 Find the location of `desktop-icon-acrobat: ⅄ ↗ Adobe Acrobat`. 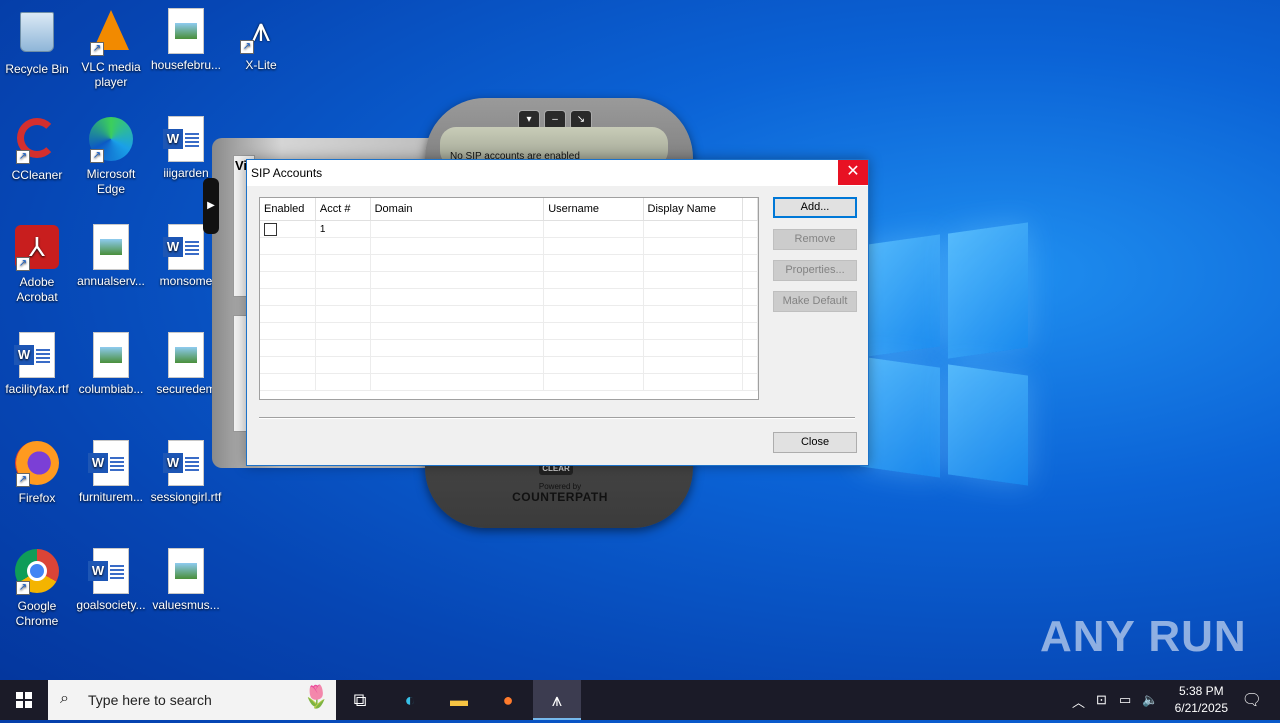

desktop-icon-acrobat: ⅄ ↗ Adobe Acrobat is located at coordinates (37, 264).